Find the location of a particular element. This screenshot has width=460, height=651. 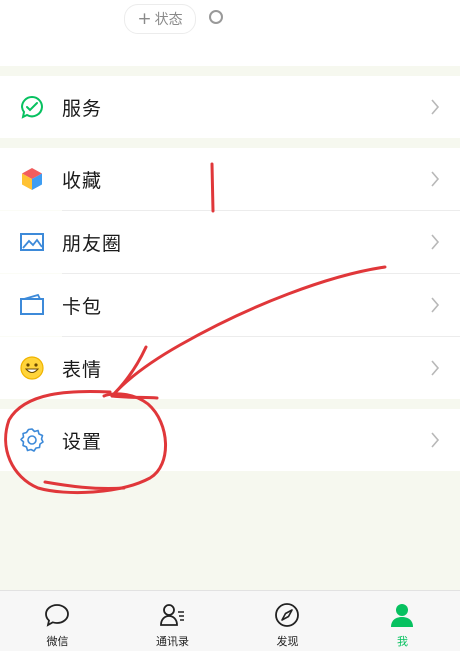

favorites-icon is located at coordinates (32, 179).